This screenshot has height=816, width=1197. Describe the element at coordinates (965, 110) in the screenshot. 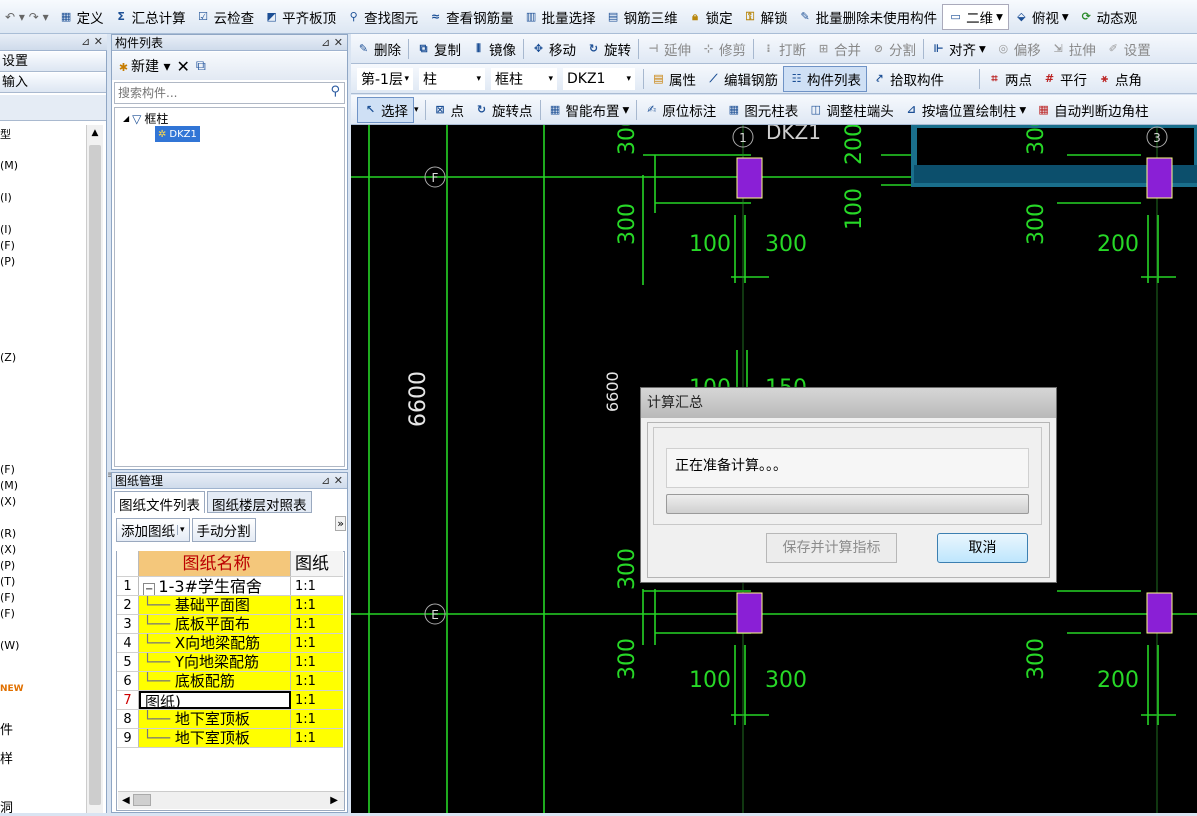

I see `draw-by-wall-button: ⊿ 按墙位置绘制柱 ▾` at that location.